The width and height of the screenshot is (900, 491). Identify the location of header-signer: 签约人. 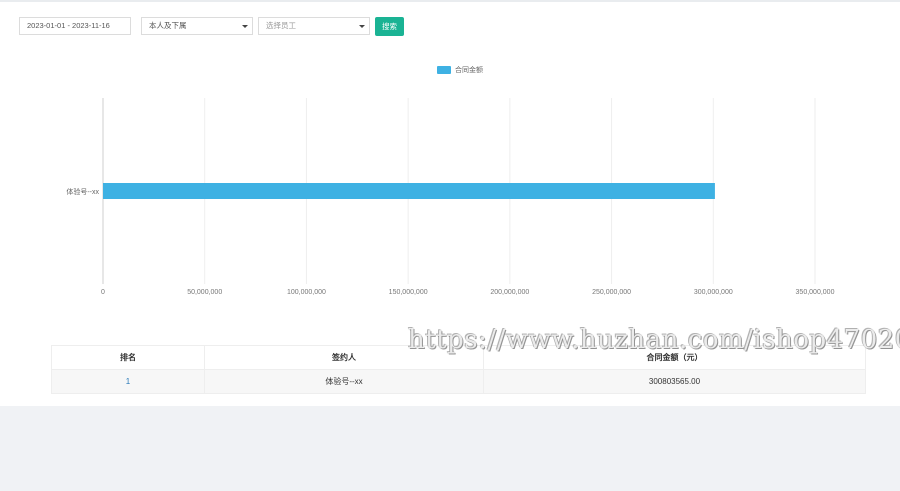
(344, 357).